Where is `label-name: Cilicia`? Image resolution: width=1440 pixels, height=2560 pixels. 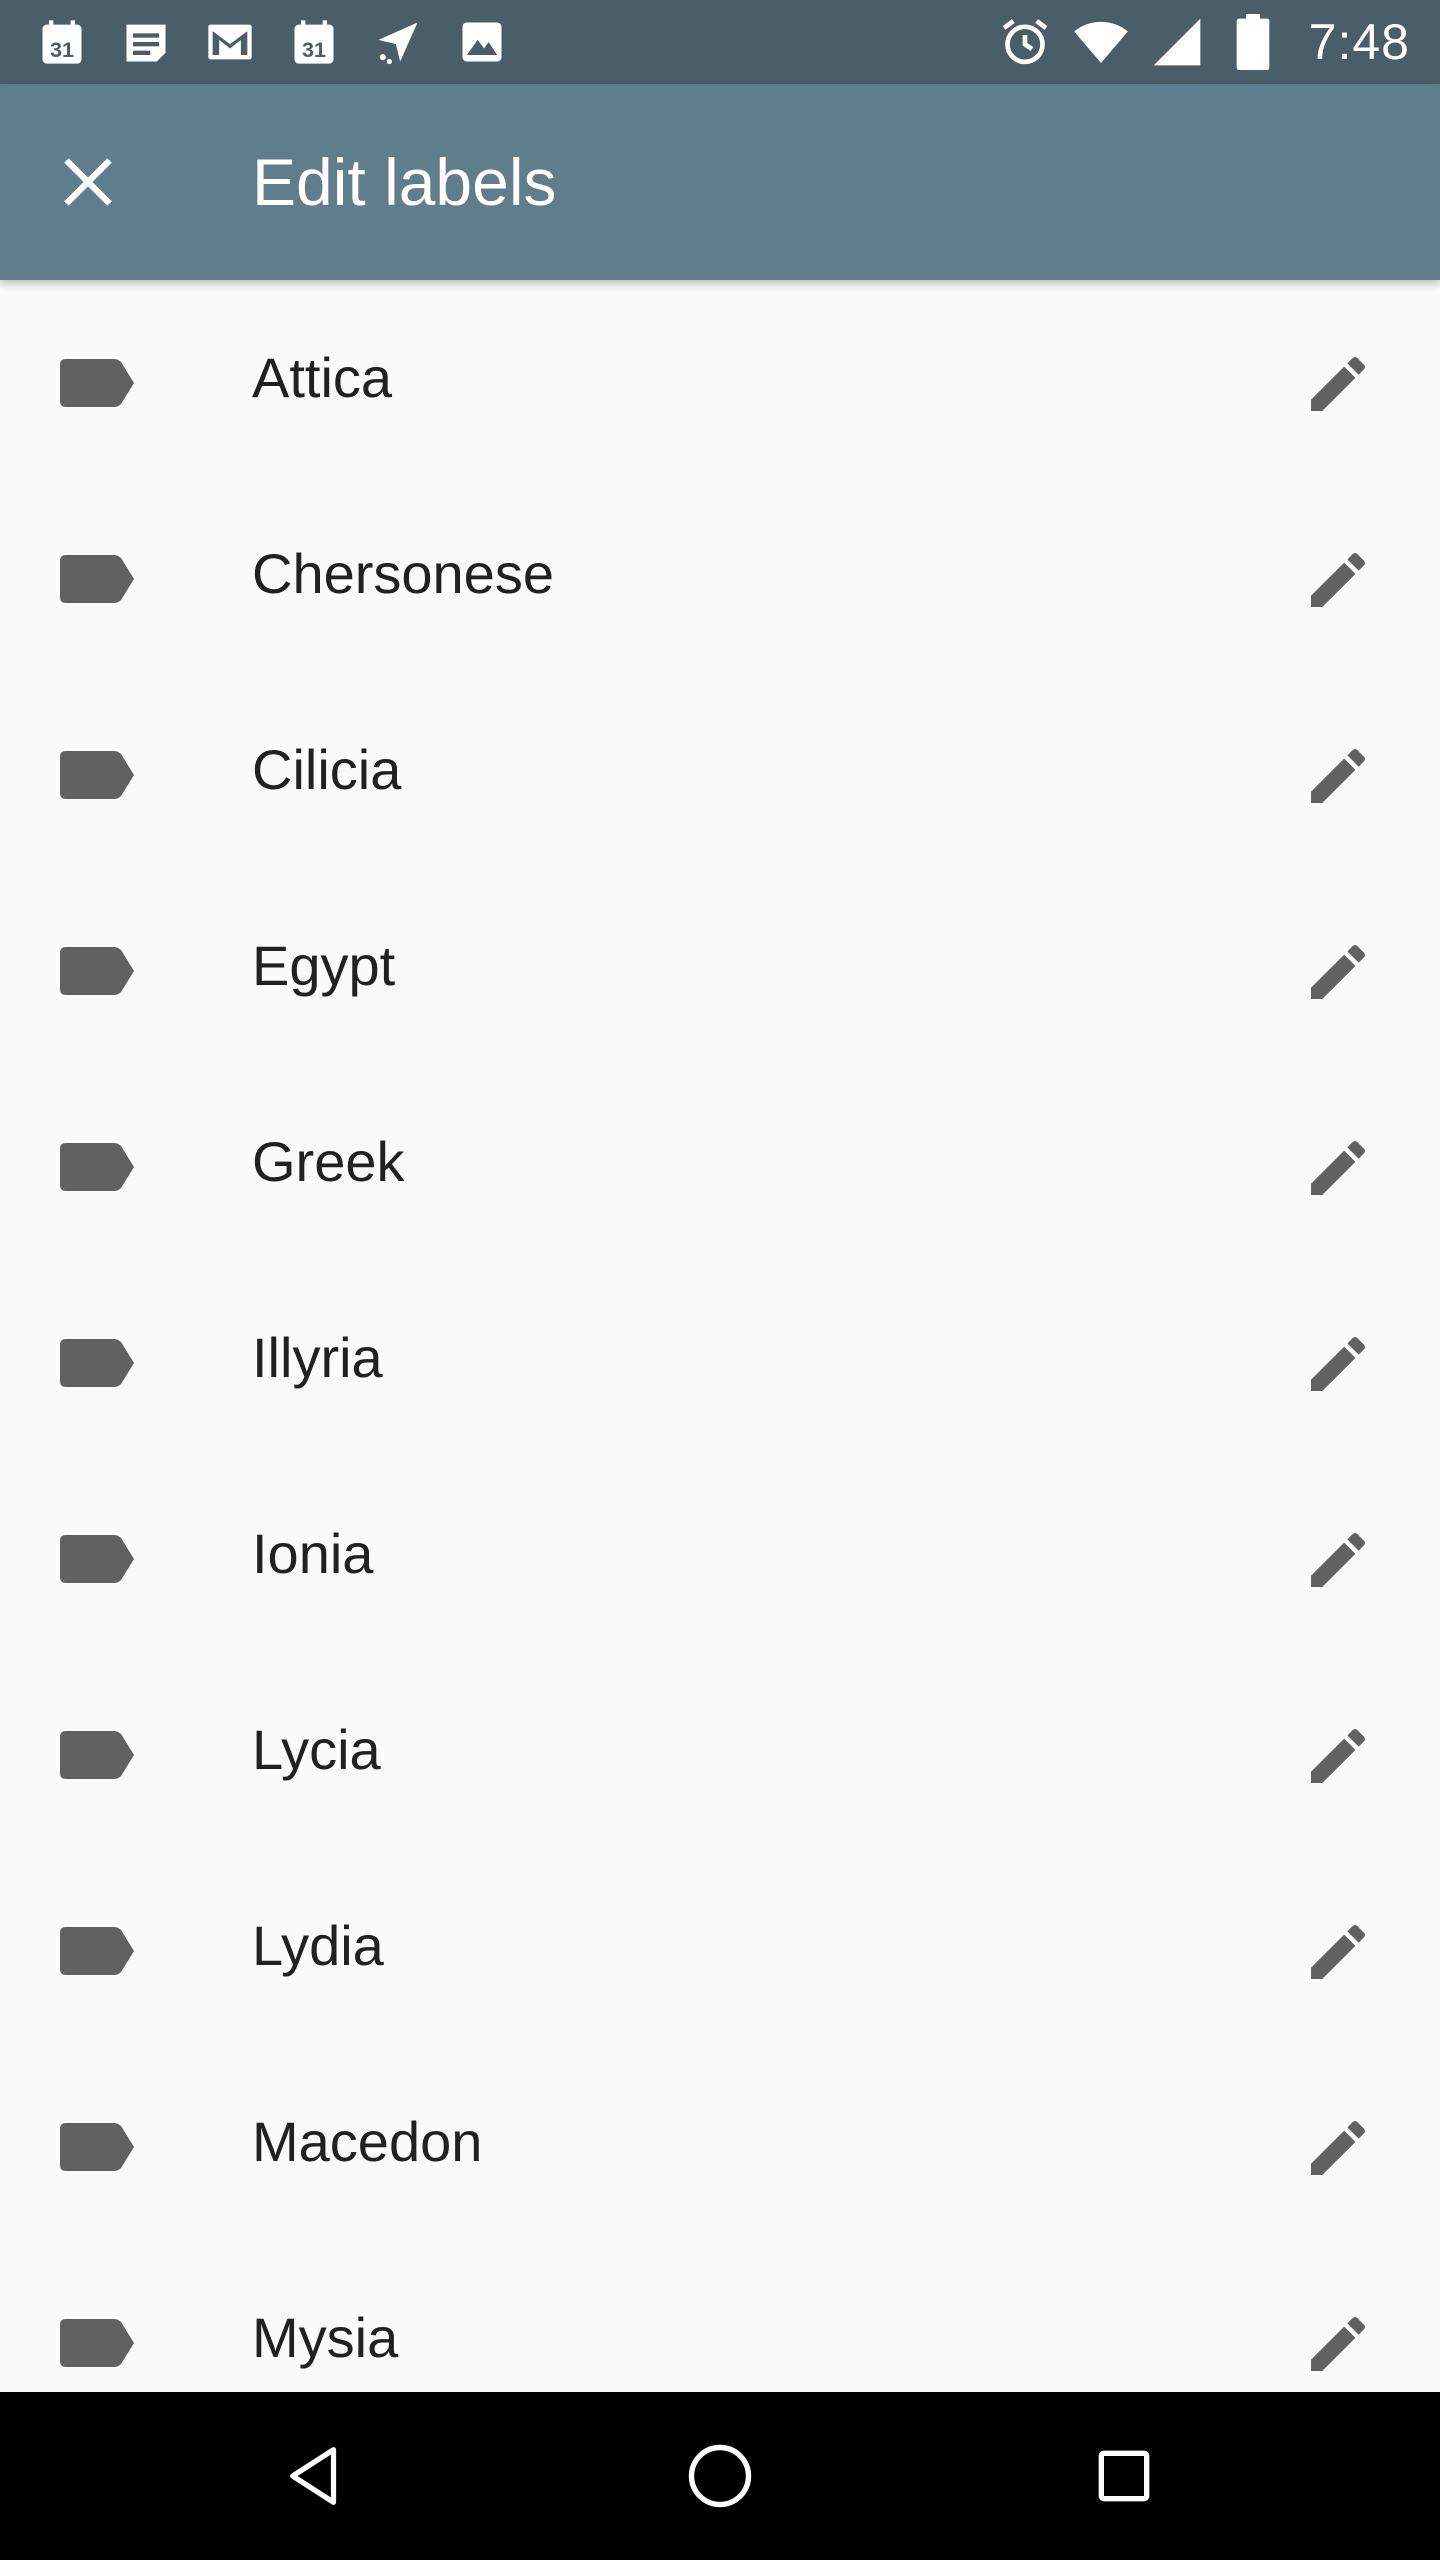
label-name: Cilicia is located at coordinates (327, 769).